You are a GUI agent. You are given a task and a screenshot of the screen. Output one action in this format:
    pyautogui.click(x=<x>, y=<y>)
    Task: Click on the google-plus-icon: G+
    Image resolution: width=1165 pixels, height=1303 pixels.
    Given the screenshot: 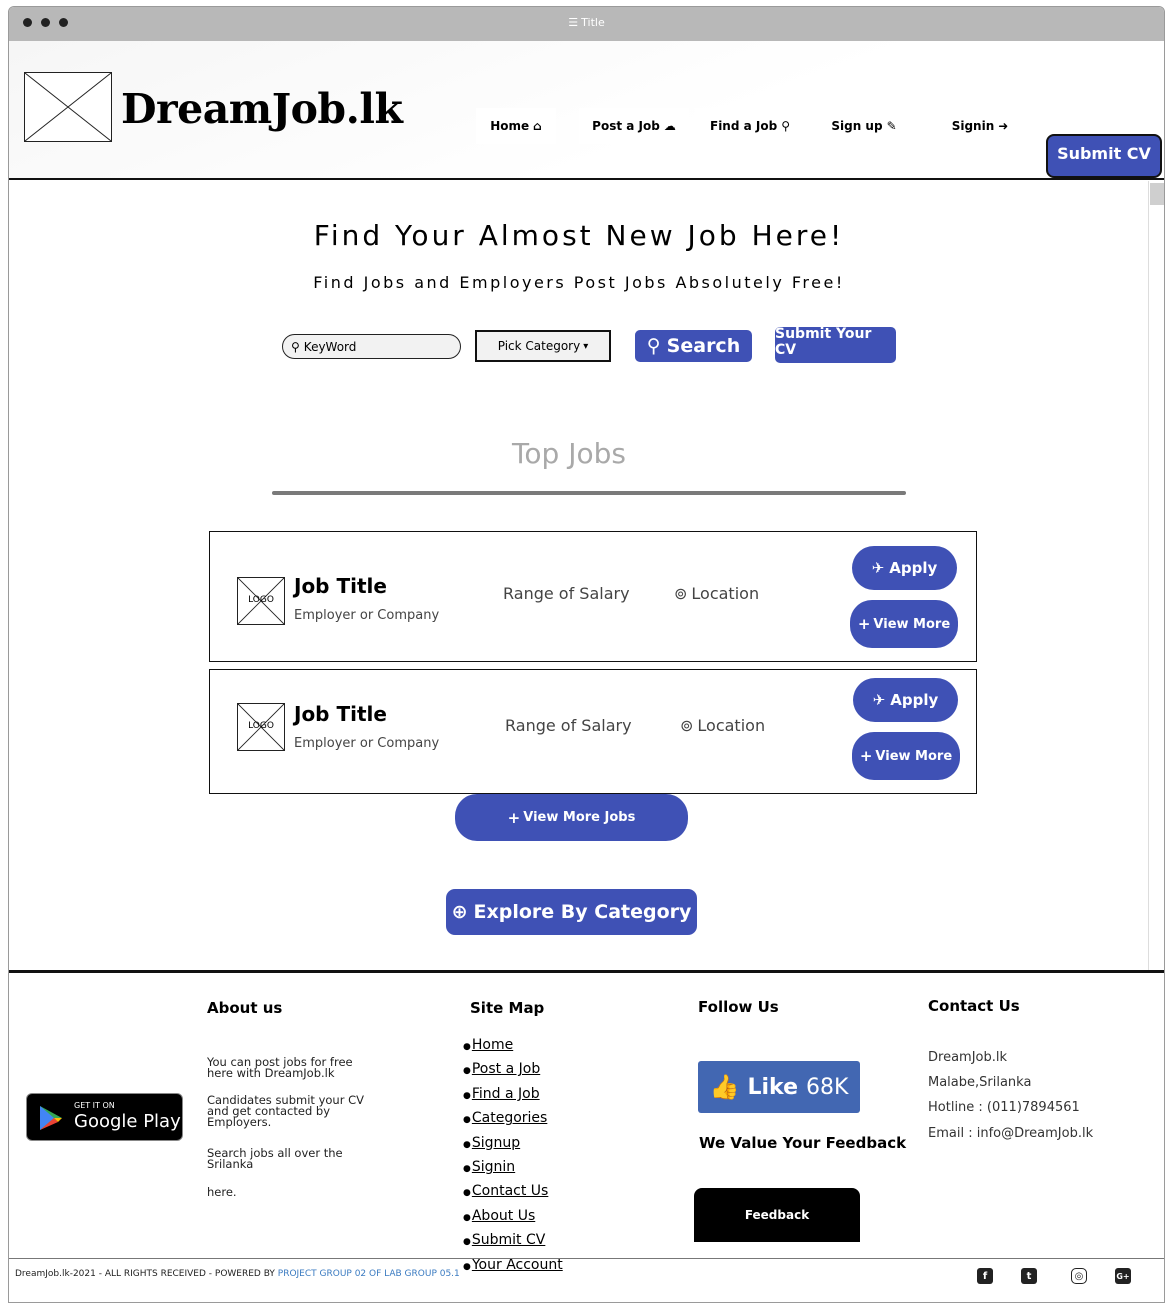 What is the action you would take?
    pyautogui.click(x=1123, y=1276)
    